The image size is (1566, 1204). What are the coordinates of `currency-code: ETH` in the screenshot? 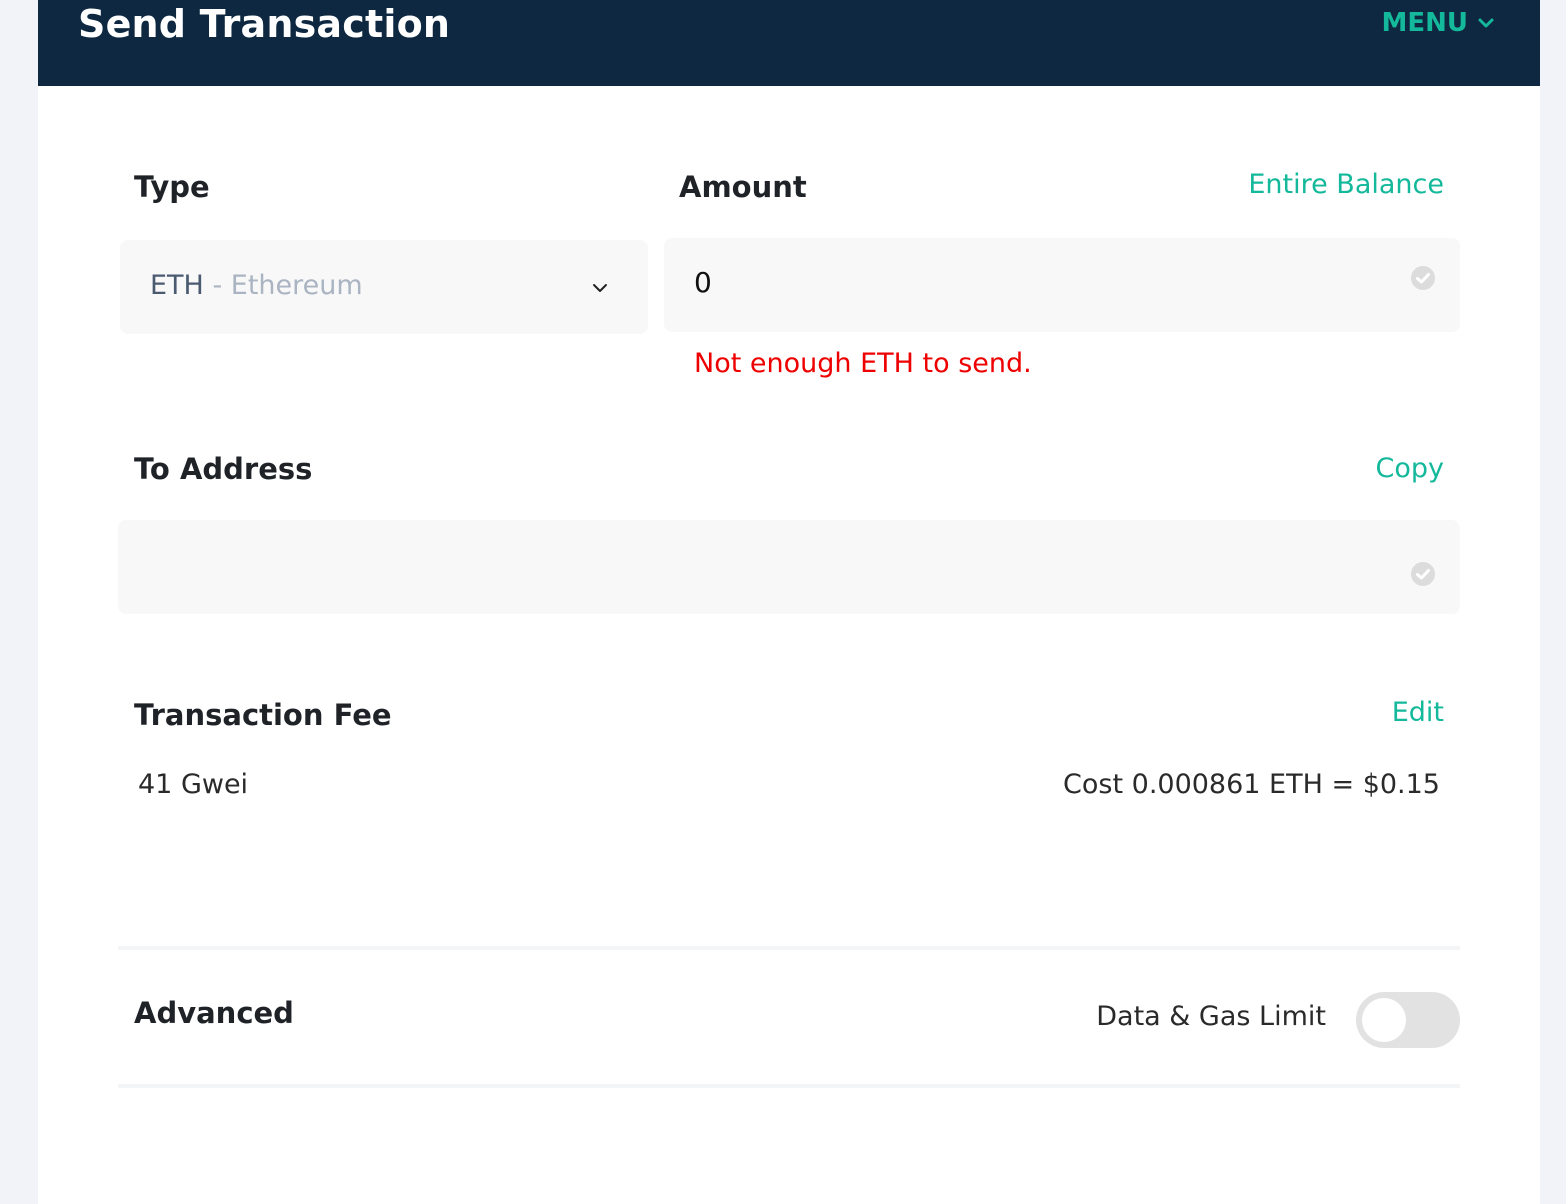 It's located at (177, 285).